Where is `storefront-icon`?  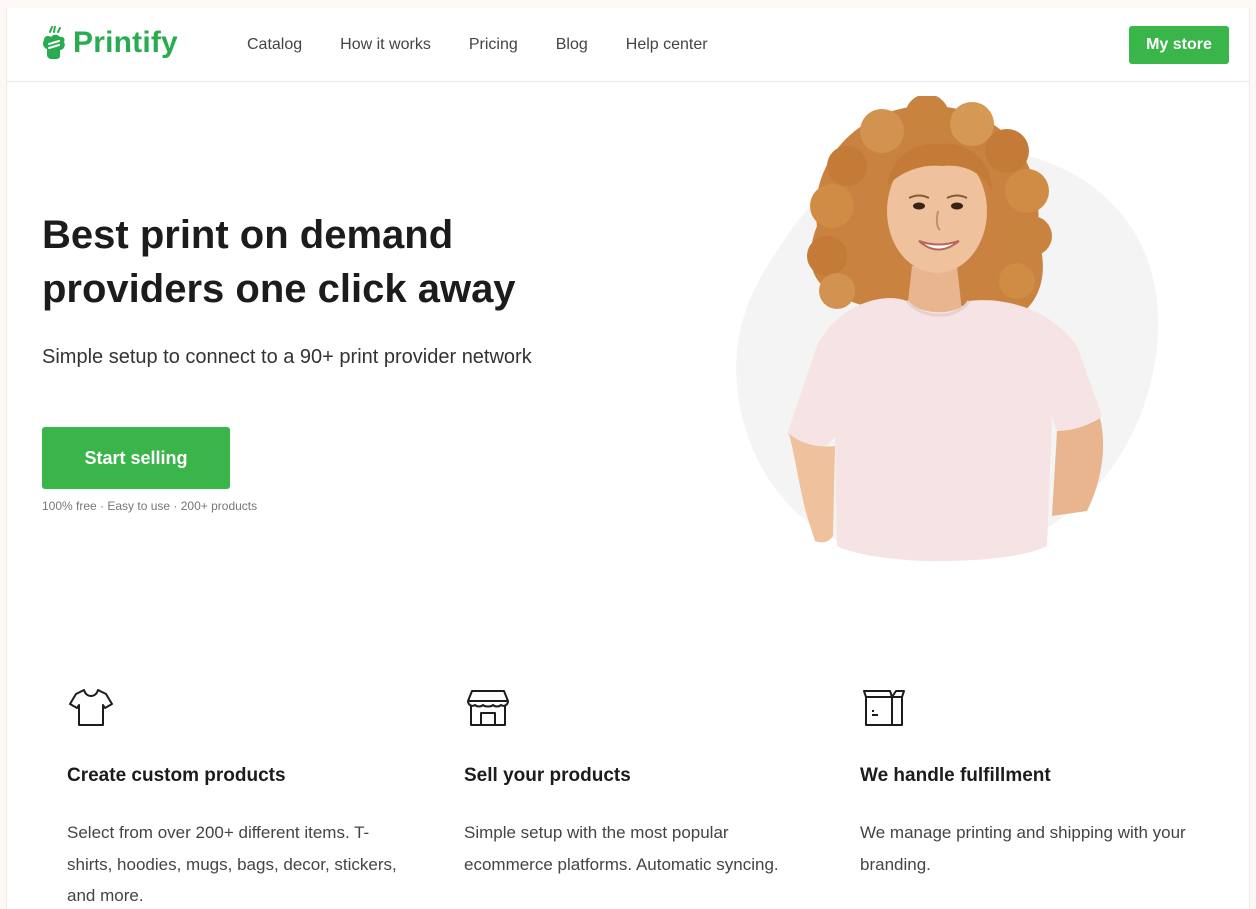 storefront-icon is located at coordinates (488, 708).